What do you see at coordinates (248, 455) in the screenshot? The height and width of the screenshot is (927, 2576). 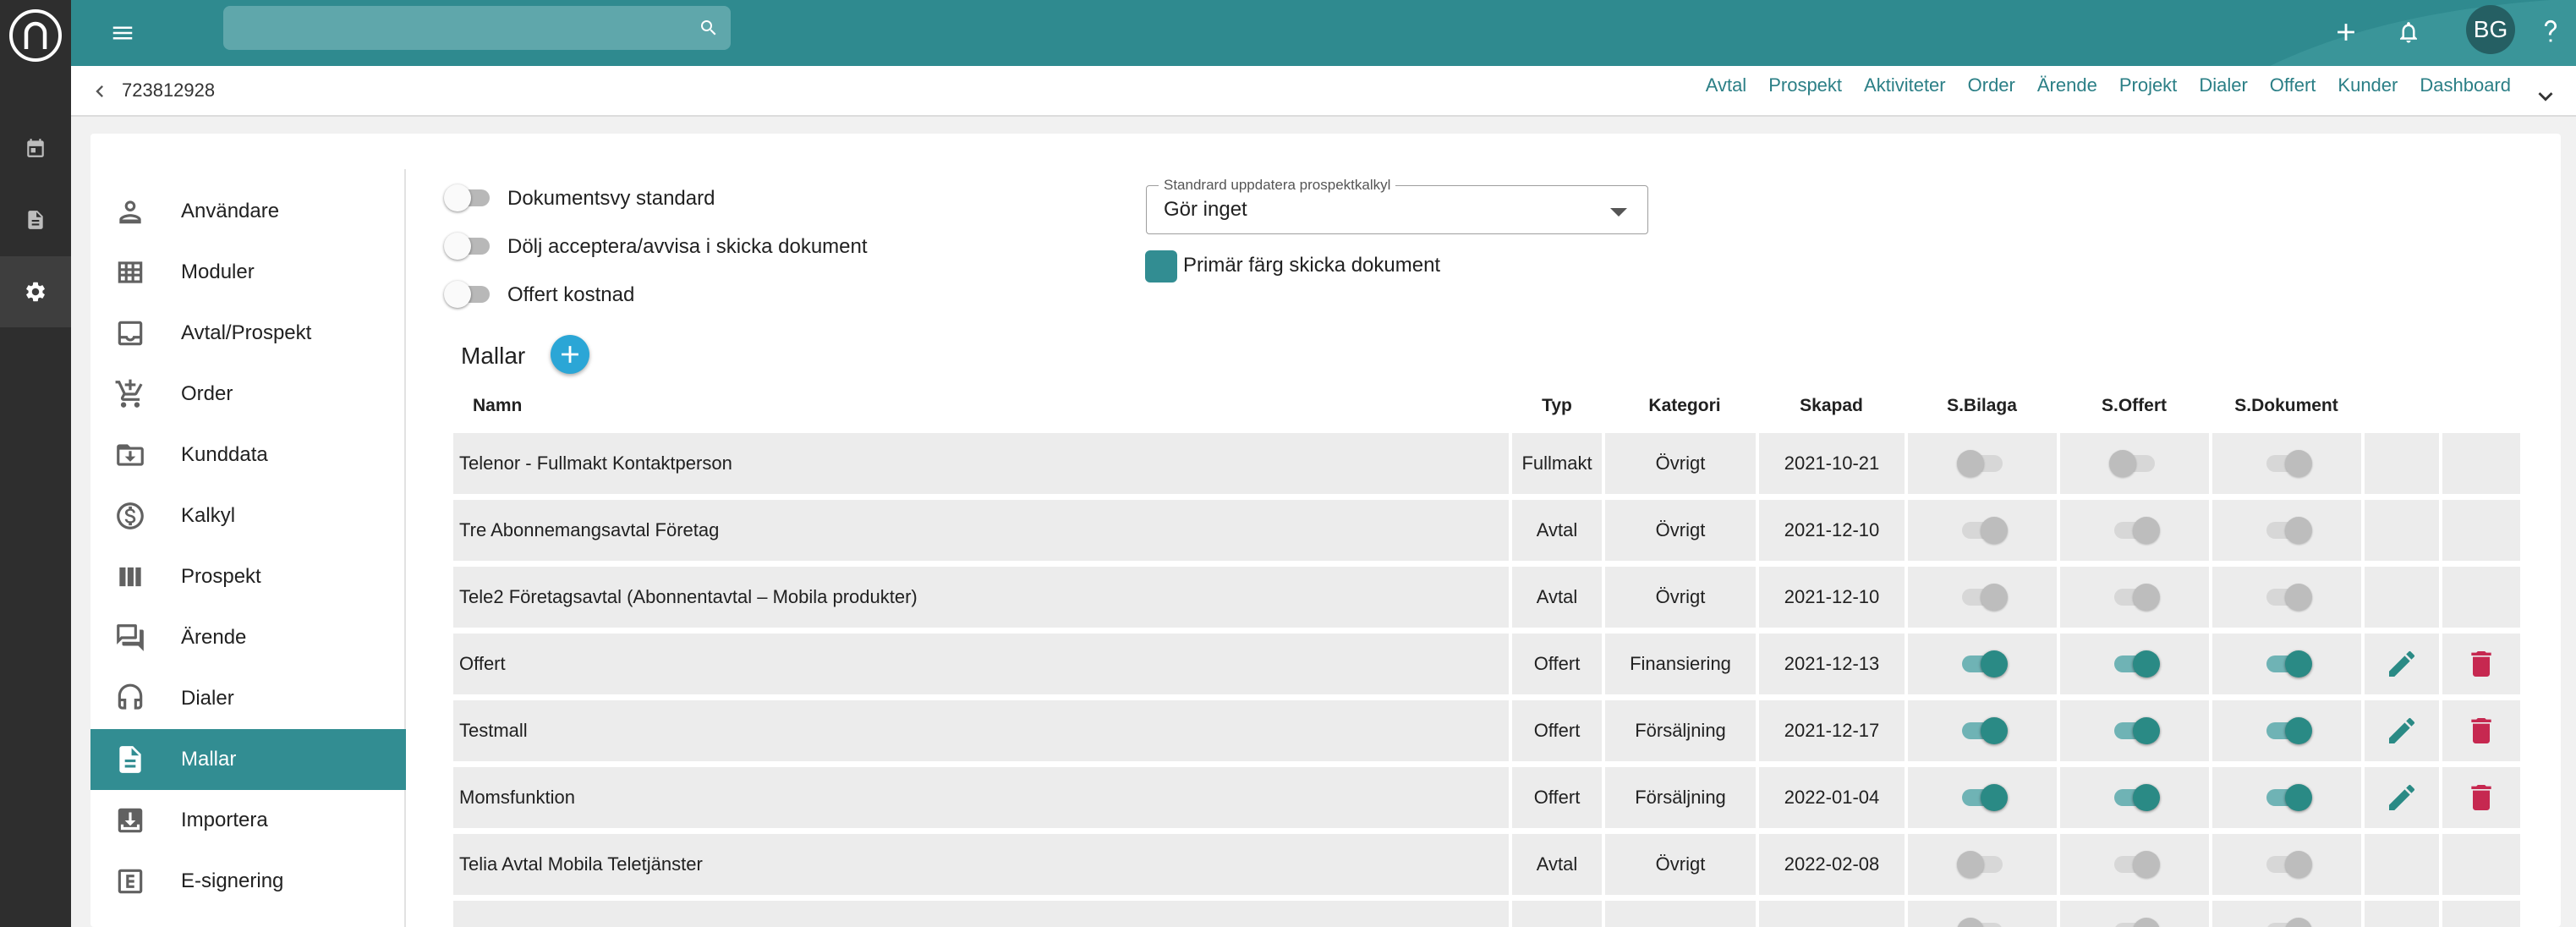 I see `sidebar-item-kunddata: Kunddata` at bounding box center [248, 455].